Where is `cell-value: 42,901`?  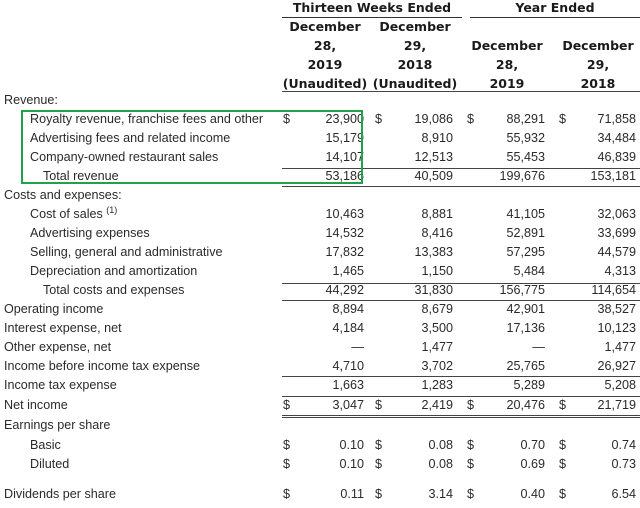 cell-value: 42,901 is located at coordinates (525, 309).